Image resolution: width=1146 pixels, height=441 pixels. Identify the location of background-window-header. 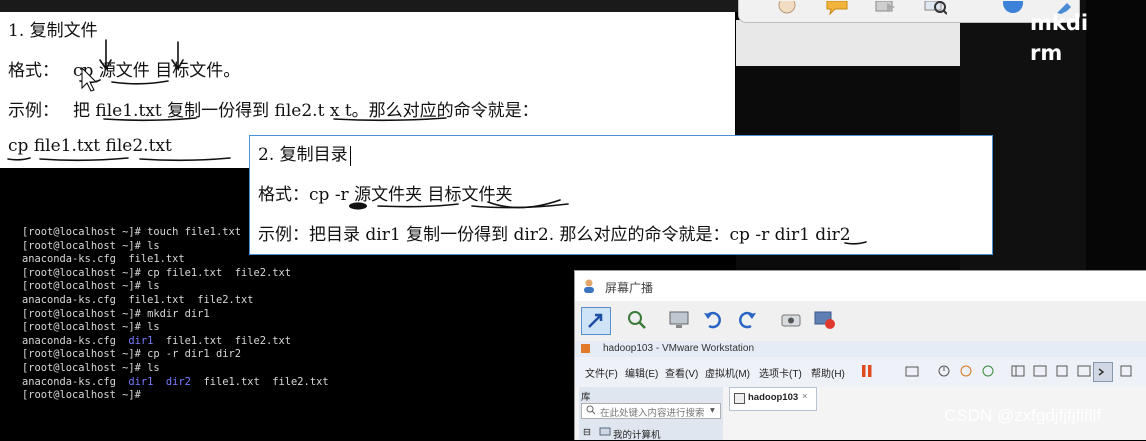
(848, 43).